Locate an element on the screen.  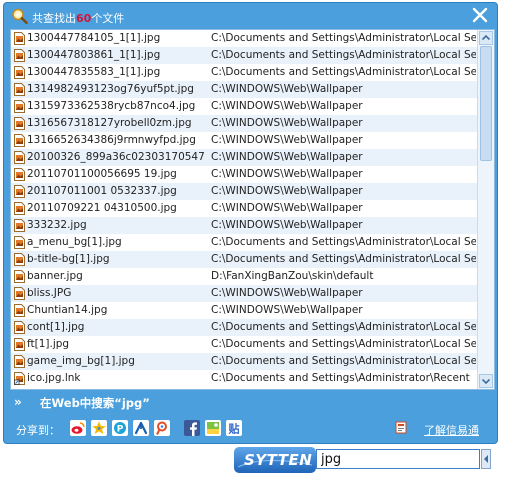
info-book-icon is located at coordinates (401, 427).